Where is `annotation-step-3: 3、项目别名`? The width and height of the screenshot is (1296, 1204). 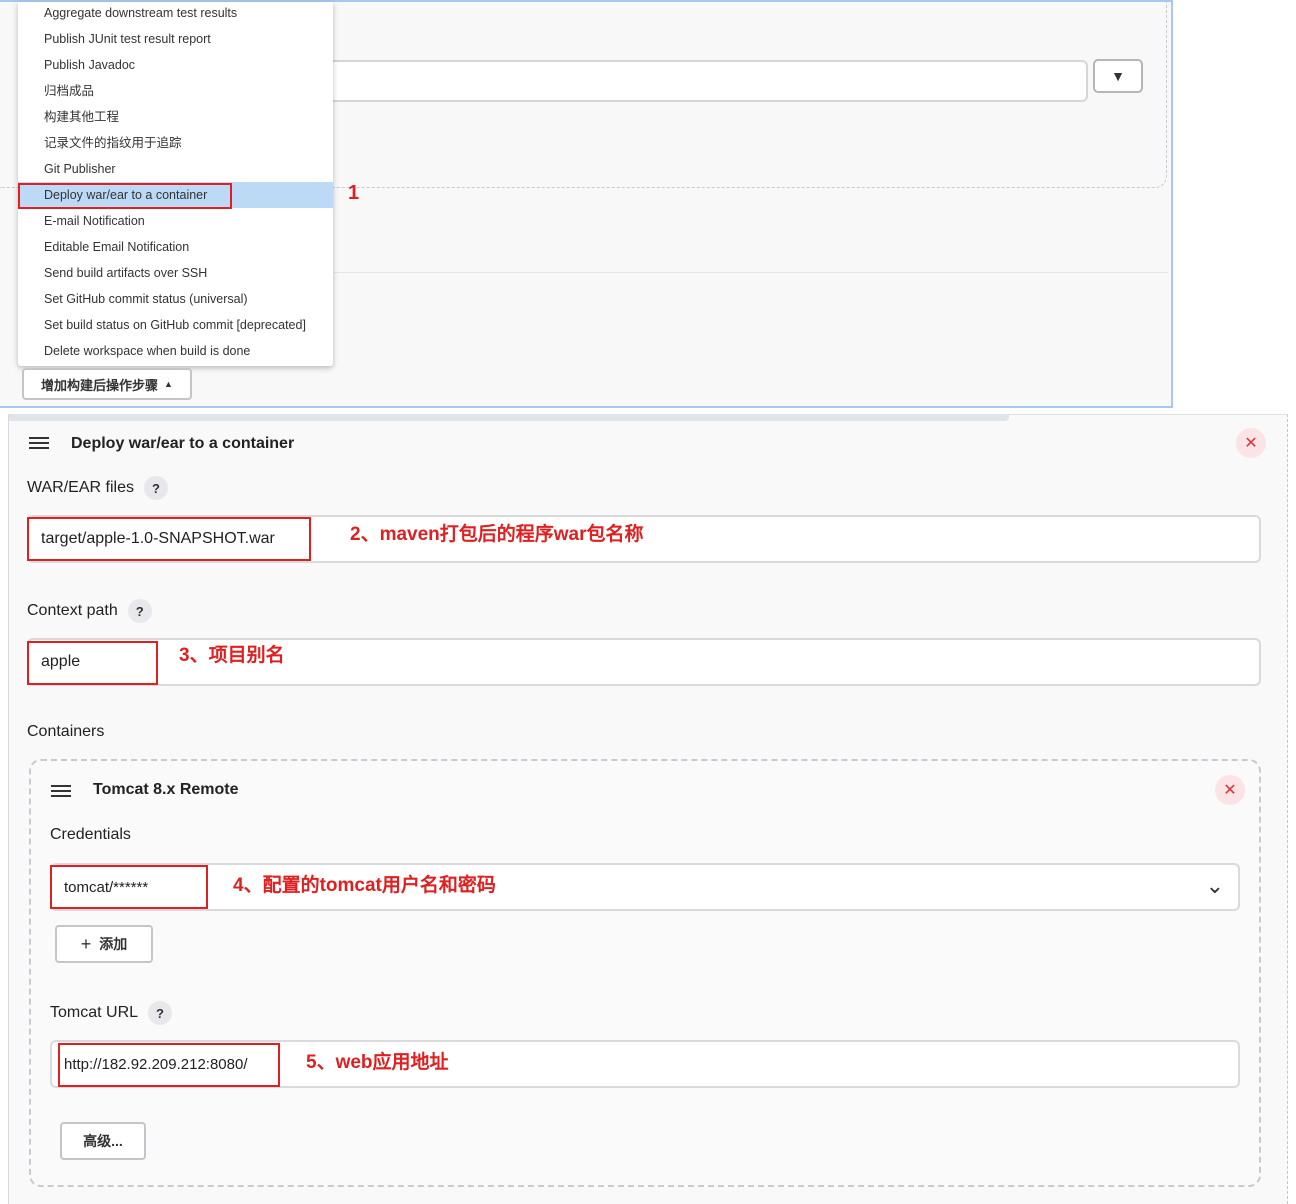 annotation-step-3: 3、项目别名 is located at coordinates (232, 655).